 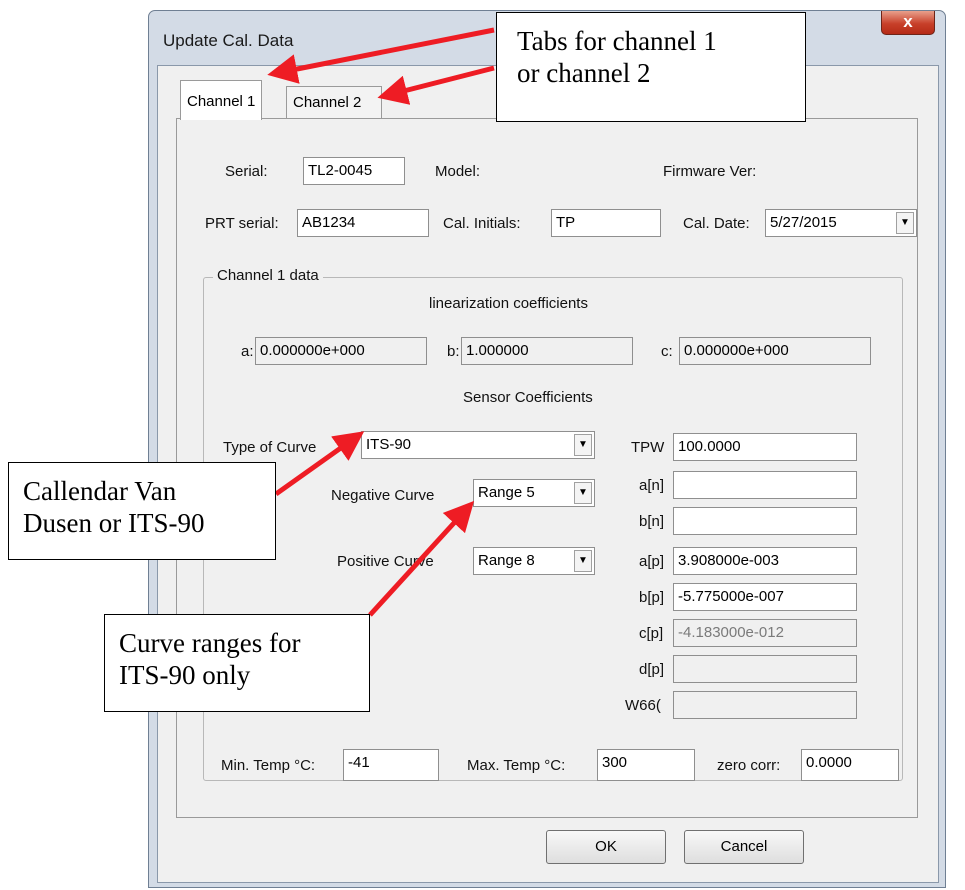 I want to click on curve-type-value: ITS-90, so click(x=389, y=444).